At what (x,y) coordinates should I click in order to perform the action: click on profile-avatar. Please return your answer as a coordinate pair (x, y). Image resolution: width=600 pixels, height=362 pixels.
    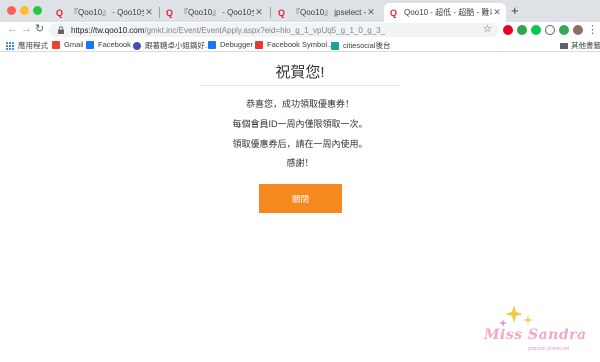
    Looking at the image, I should click on (578, 30).